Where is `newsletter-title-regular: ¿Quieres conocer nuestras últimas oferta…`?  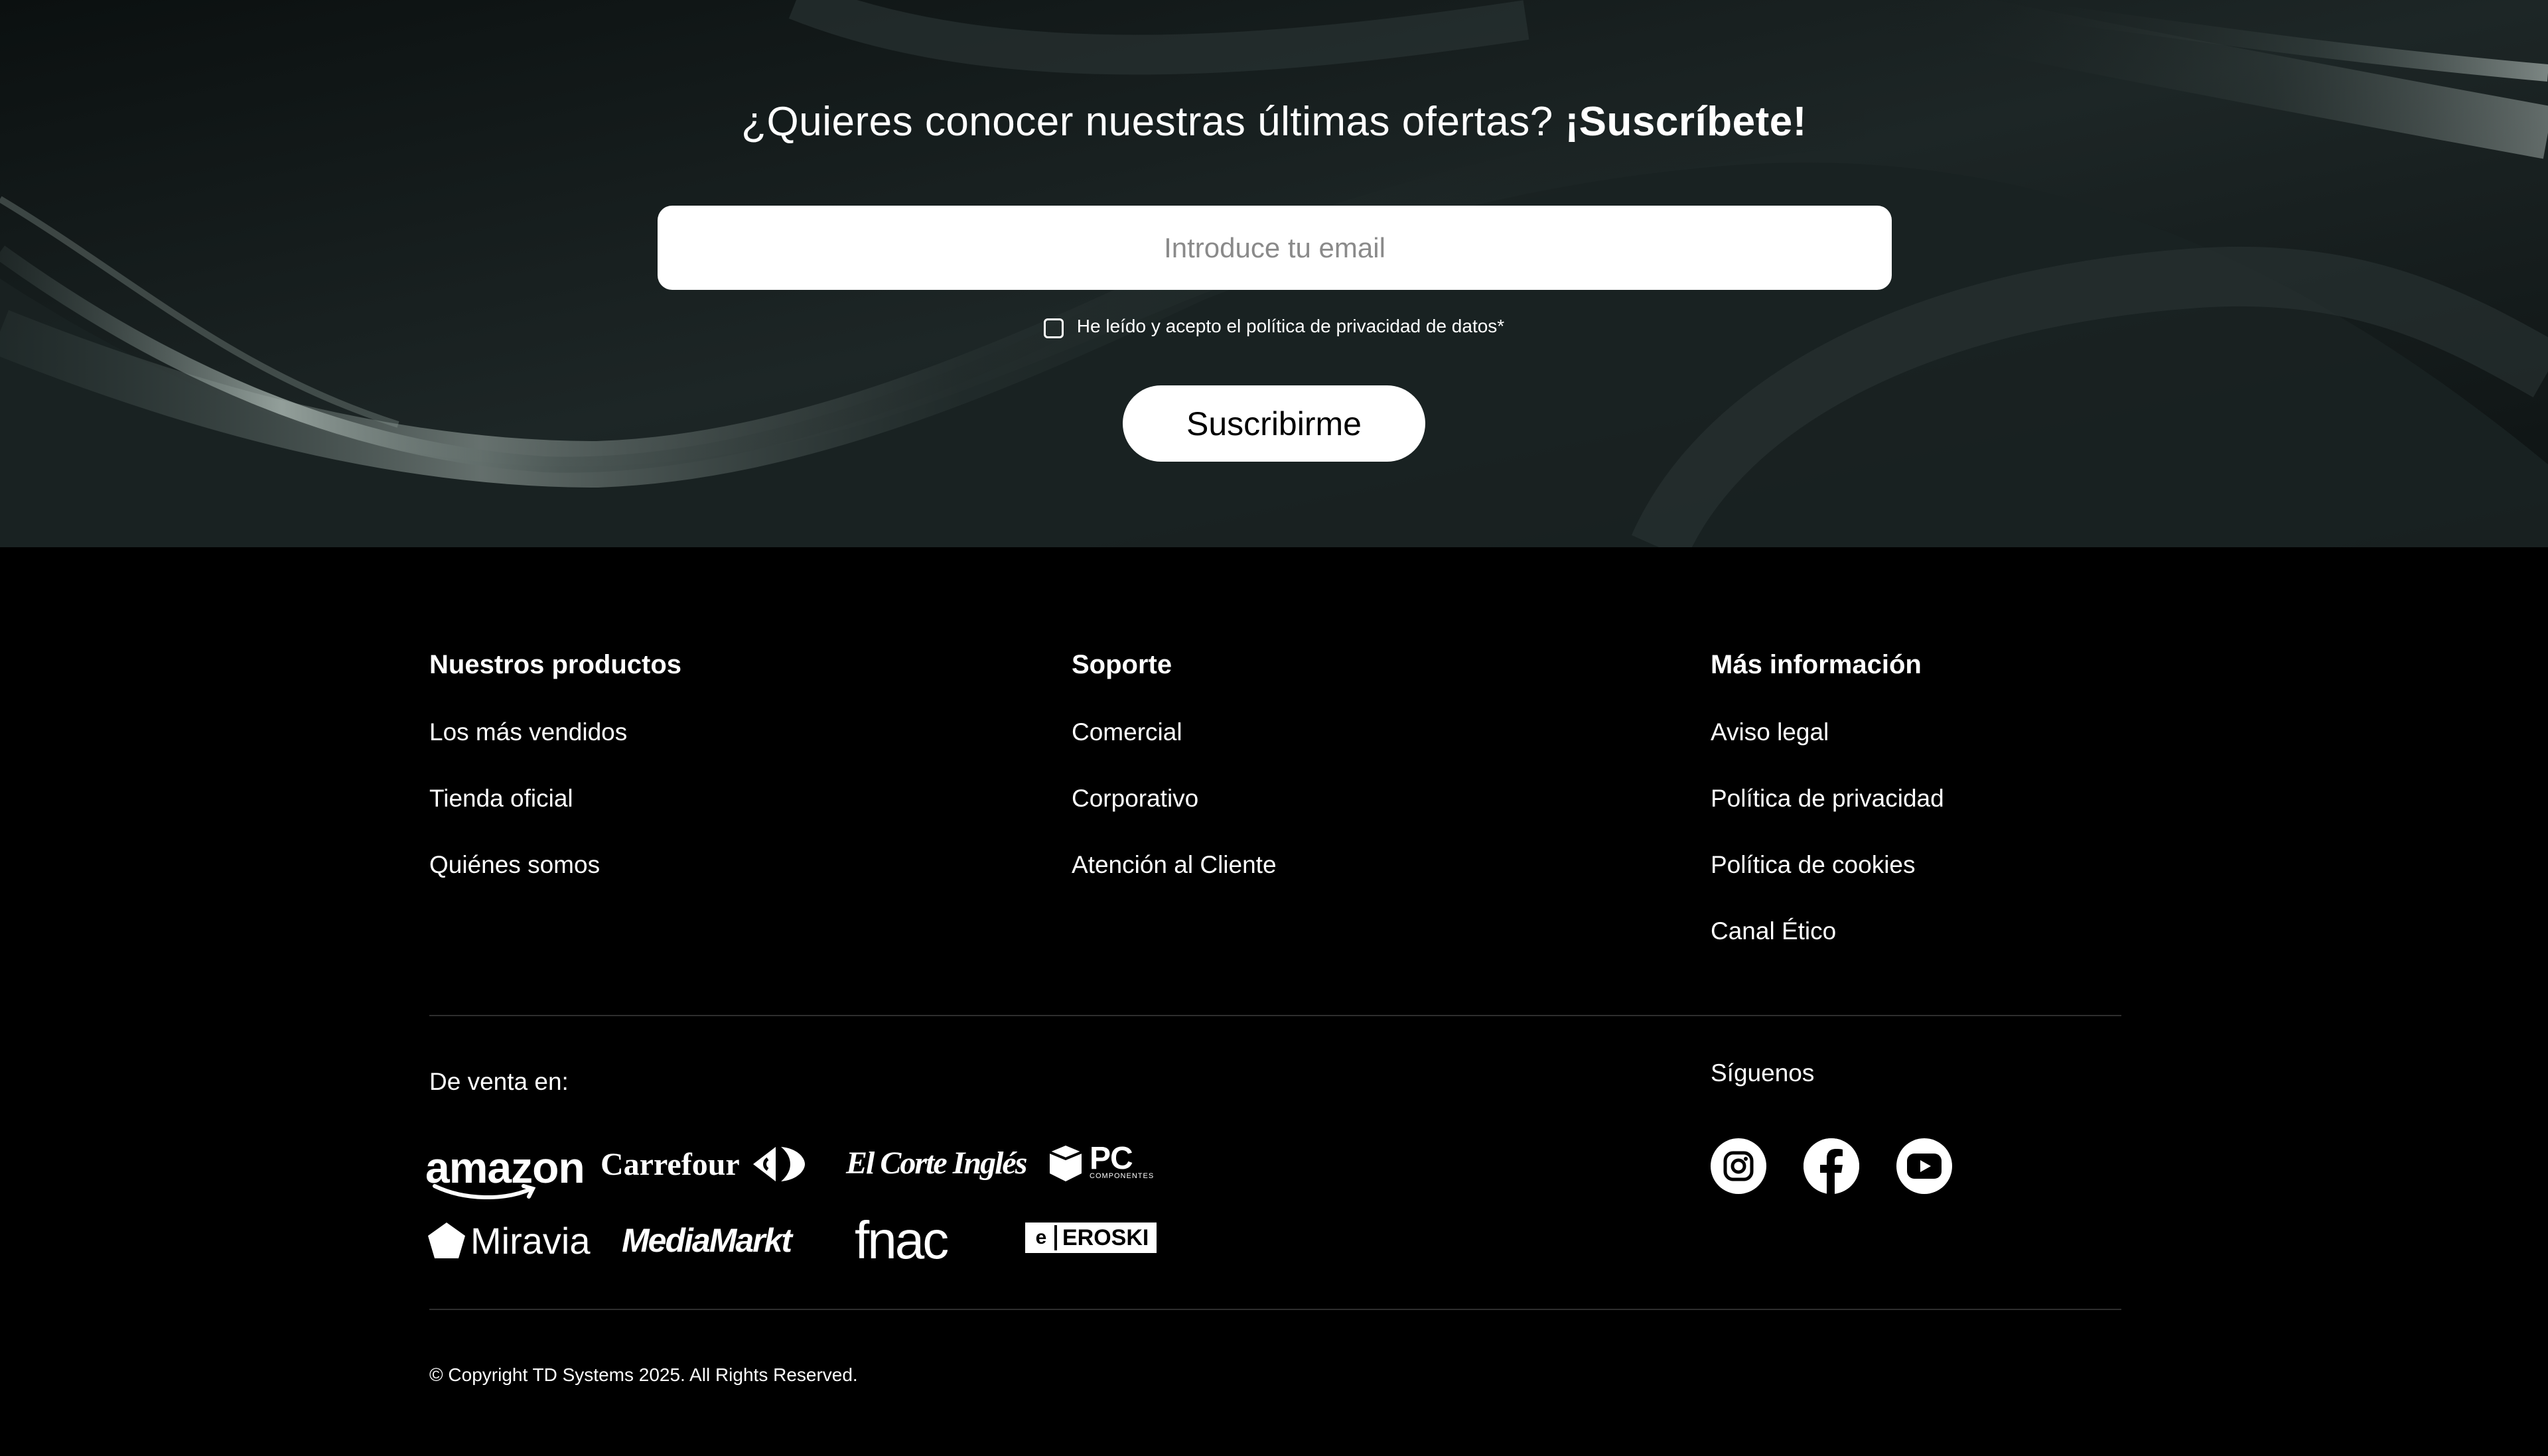 newsletter-title-regular: ¿Quieres conocer nuestras últimas oferta… is located at coordinates (1147, 122).